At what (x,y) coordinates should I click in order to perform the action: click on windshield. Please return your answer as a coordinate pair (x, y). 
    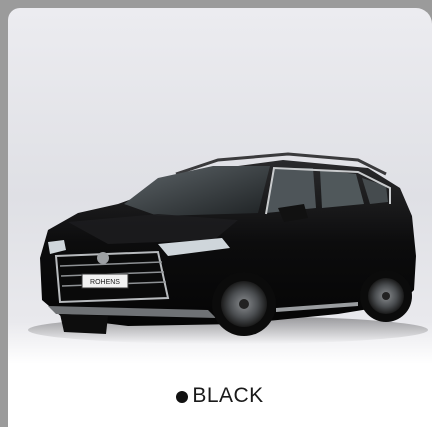
    Looking at the image, I should click on (197, 191).